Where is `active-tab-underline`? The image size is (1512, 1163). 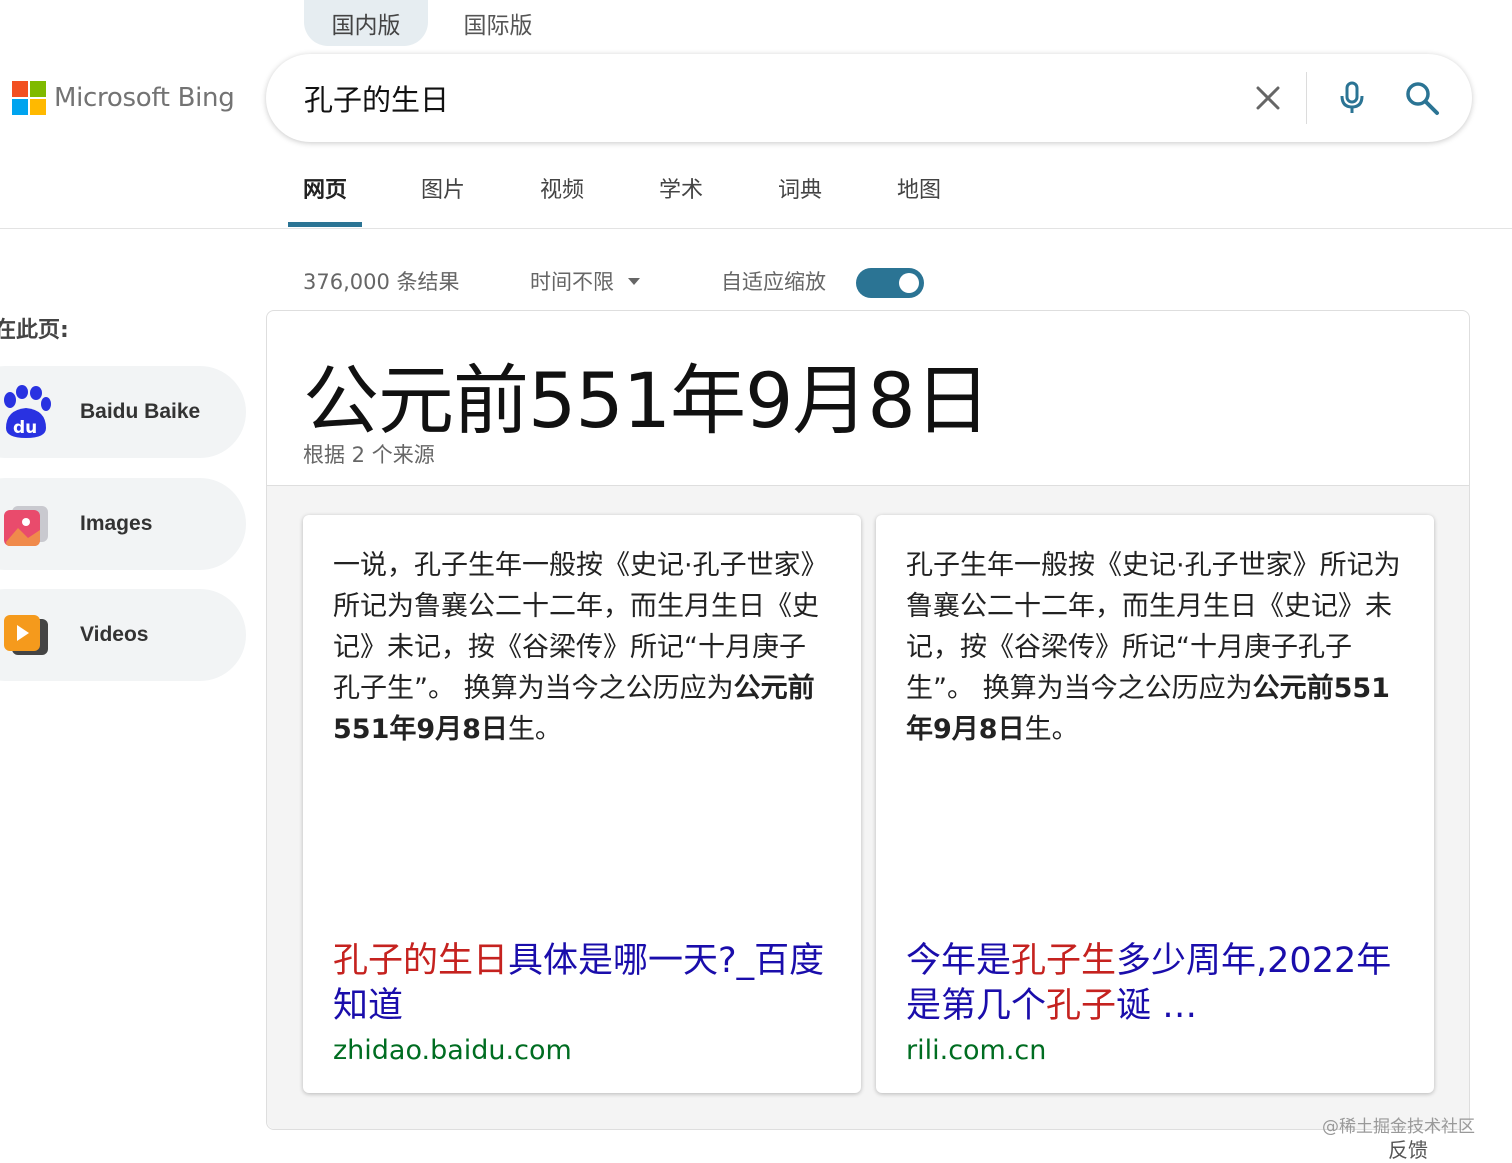 active-tab-underline is located at coordinates (325, 224).